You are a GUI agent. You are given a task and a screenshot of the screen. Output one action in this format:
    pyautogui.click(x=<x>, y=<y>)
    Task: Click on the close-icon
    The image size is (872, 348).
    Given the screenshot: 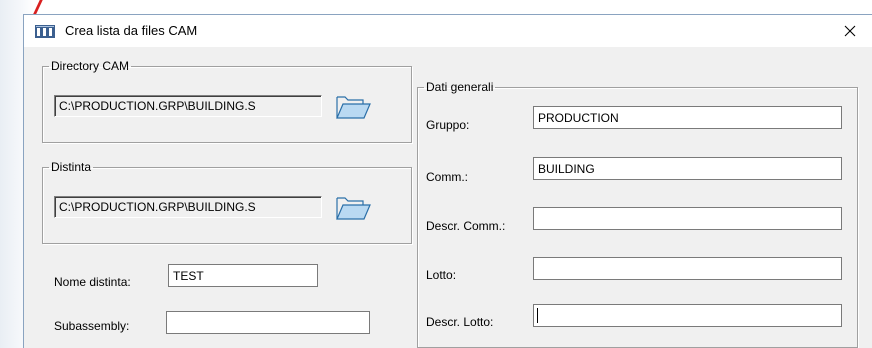 What is the action you would take?
    pyautogui.click(x=850, y=31)
    